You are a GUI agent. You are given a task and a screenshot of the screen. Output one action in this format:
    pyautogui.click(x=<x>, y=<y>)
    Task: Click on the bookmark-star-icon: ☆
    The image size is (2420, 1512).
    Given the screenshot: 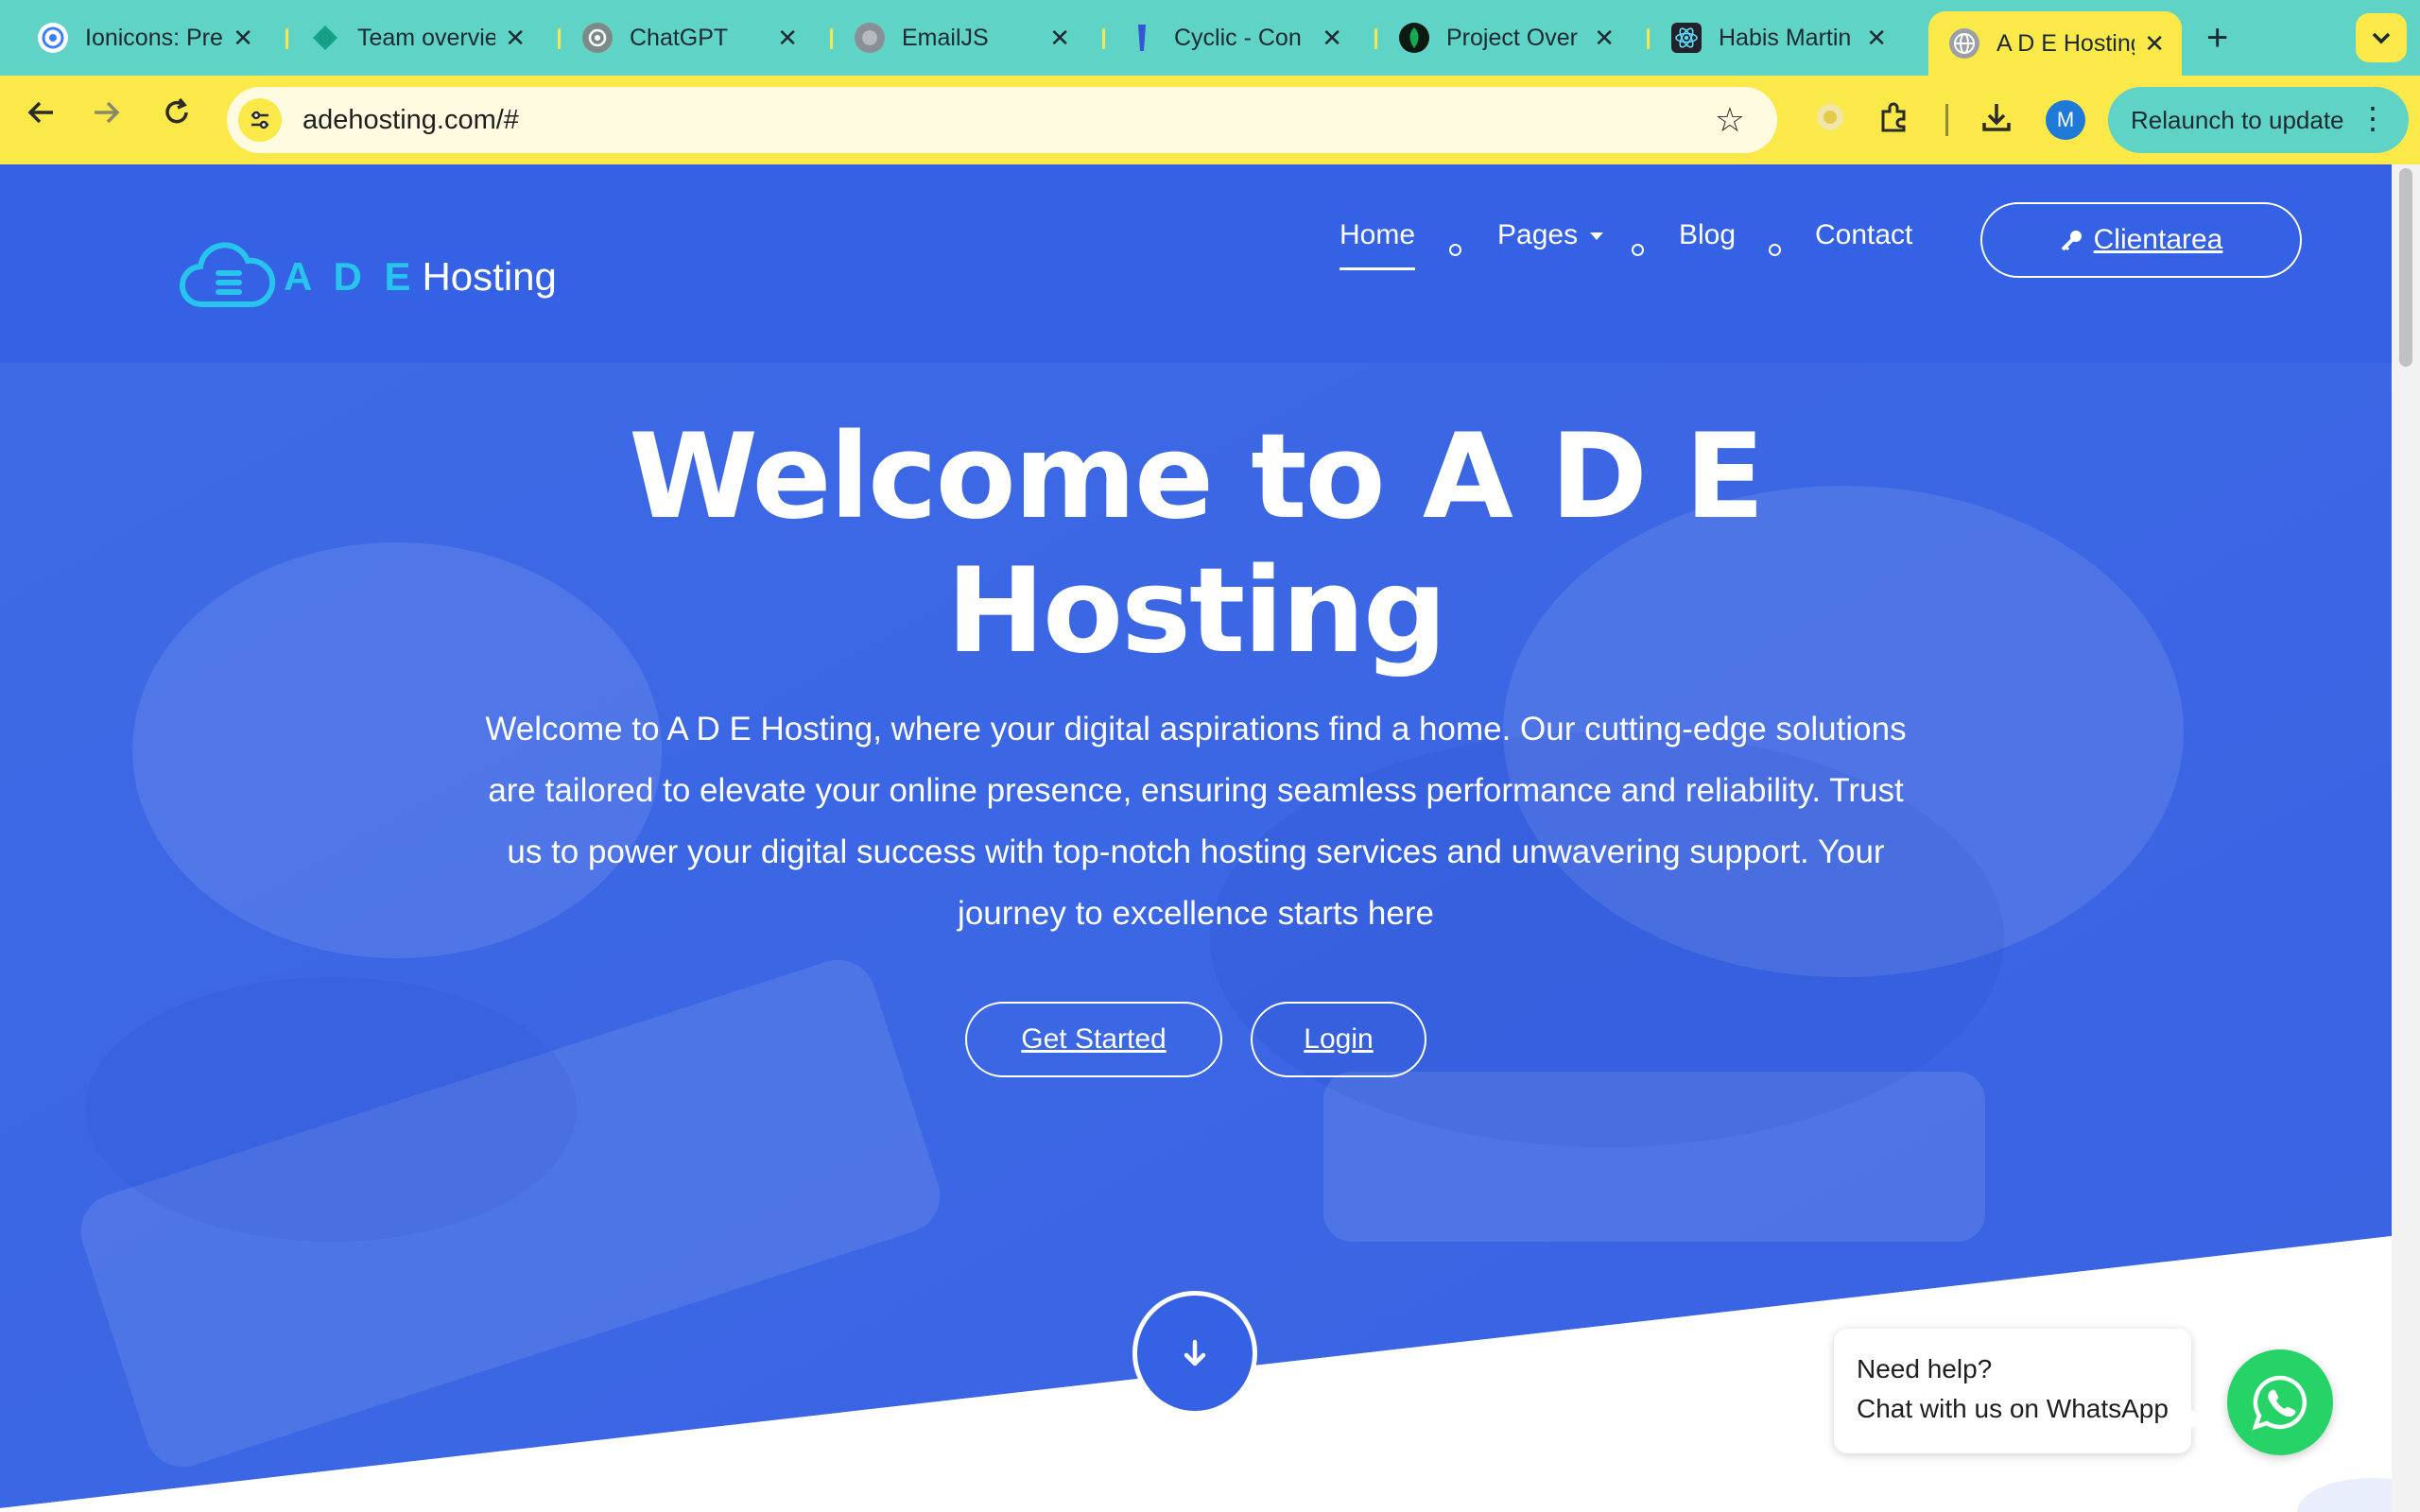 What is the action you would take?
    pyautogui.click(x=1730, y=120)
    